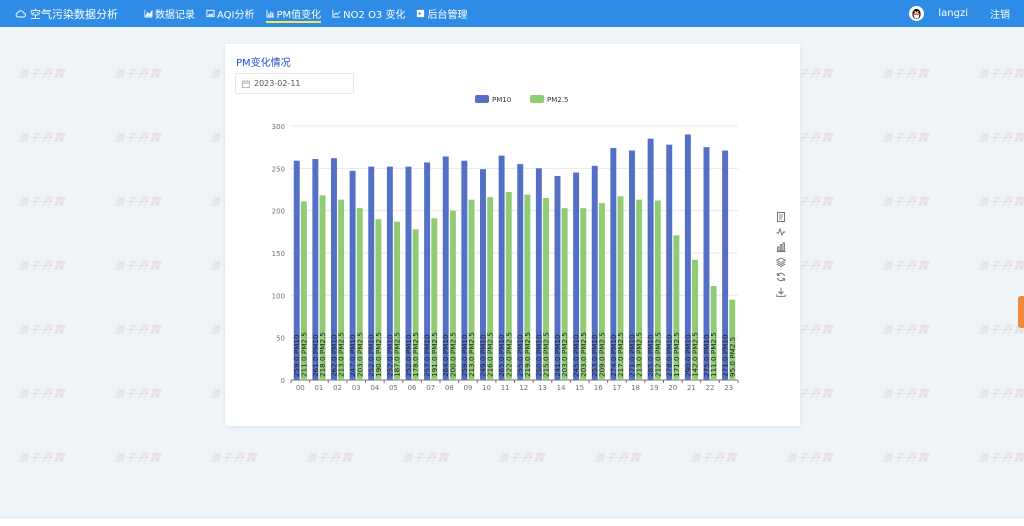 The height and width of the screenshot is (526, 1024). Describe the element at coordinates (676, 354) in the screenshot. I see `bar-data-label: 171.0 PM2.5` at that location.